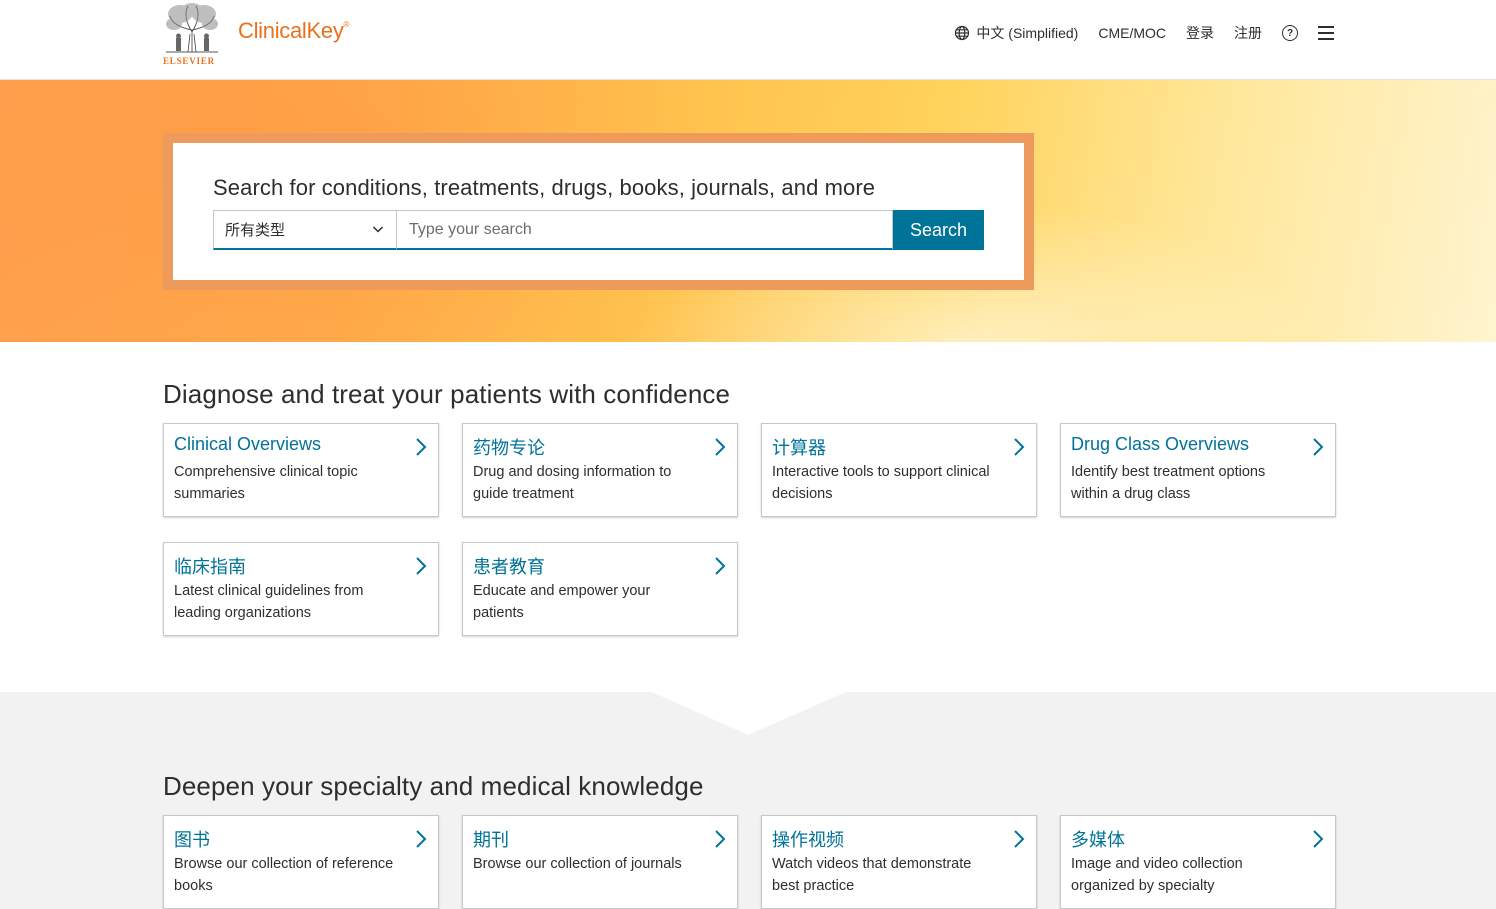 This screenshot has width=1496, height=909. What do you see at coordinates (1098, 840) in the screenshot?
I see `card-title: 多媒体` at bounding box center [1098, 840].